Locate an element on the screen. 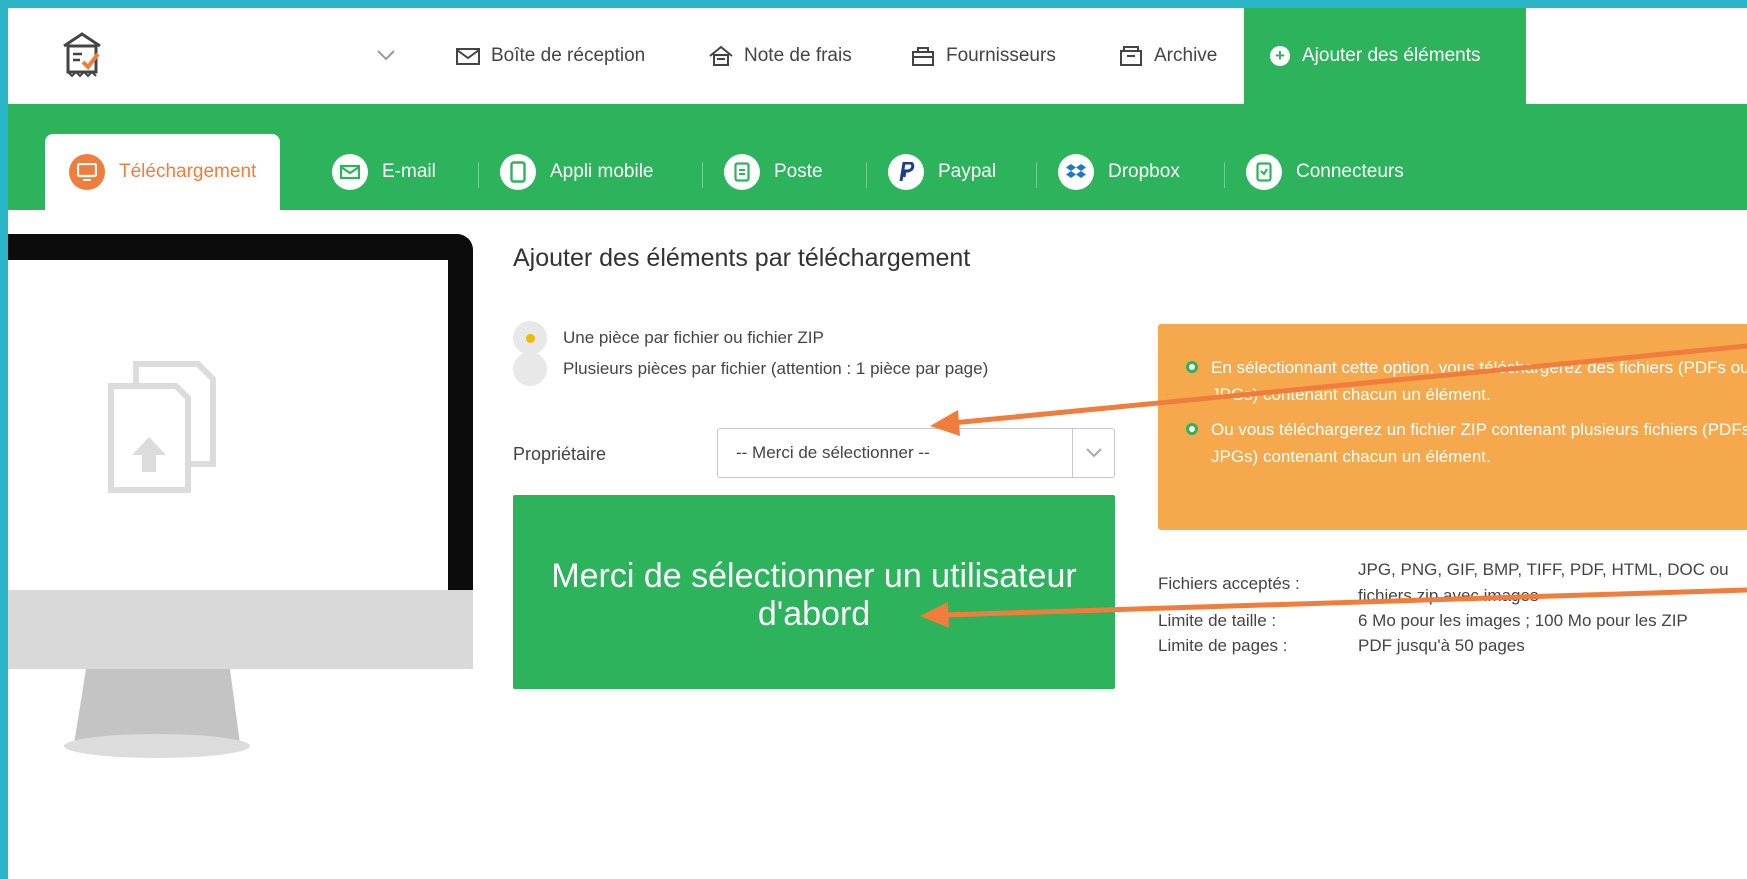 Image resolution: width=1747 pixels, height=879 pixels. radio-label: Une pièce par fichier ou fichier ZIP is located at coordinates (693, 337).